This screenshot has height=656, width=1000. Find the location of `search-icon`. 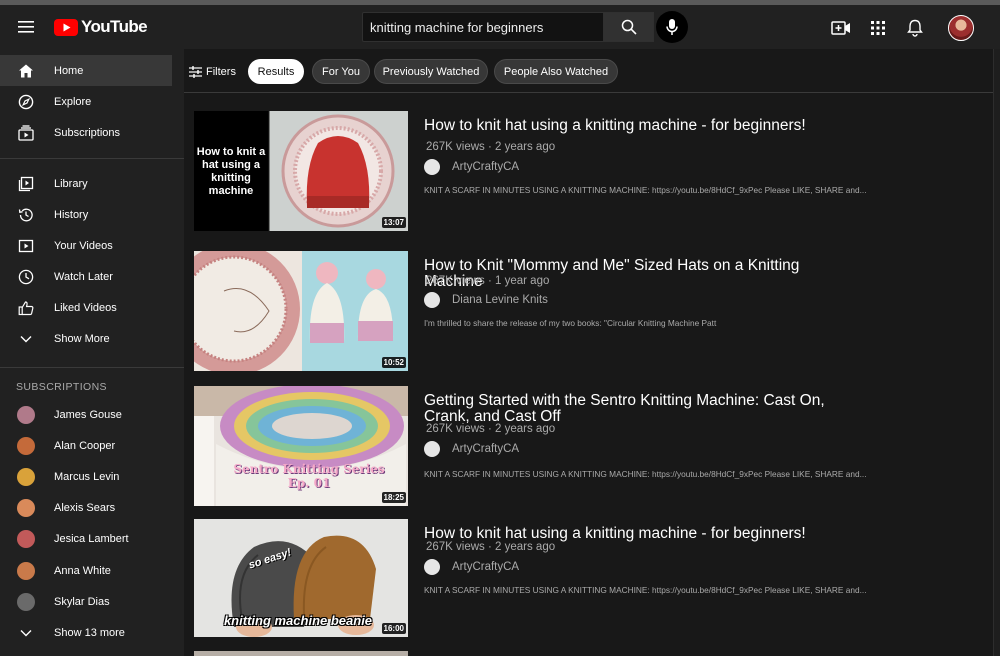

search-icon is located at coordinates (629, 27).